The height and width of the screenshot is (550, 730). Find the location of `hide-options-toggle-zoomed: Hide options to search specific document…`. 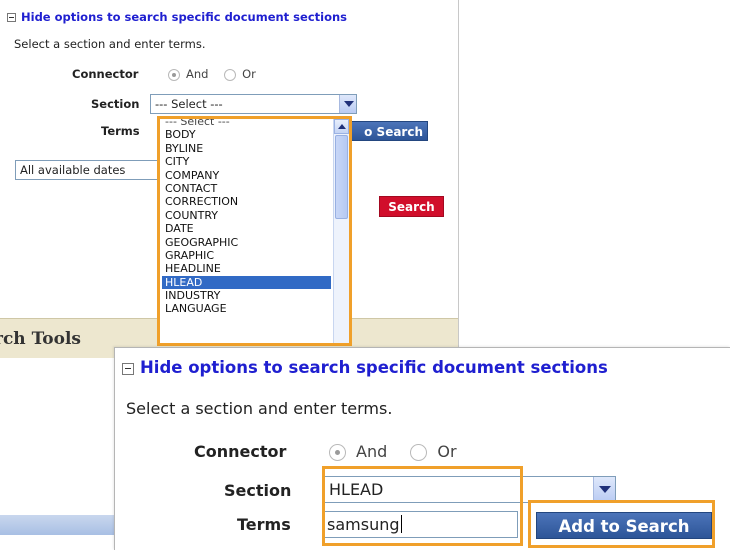

hide-options-toggle-zoomed: Hide options to search specific document… is located at coordinates (365, 367).